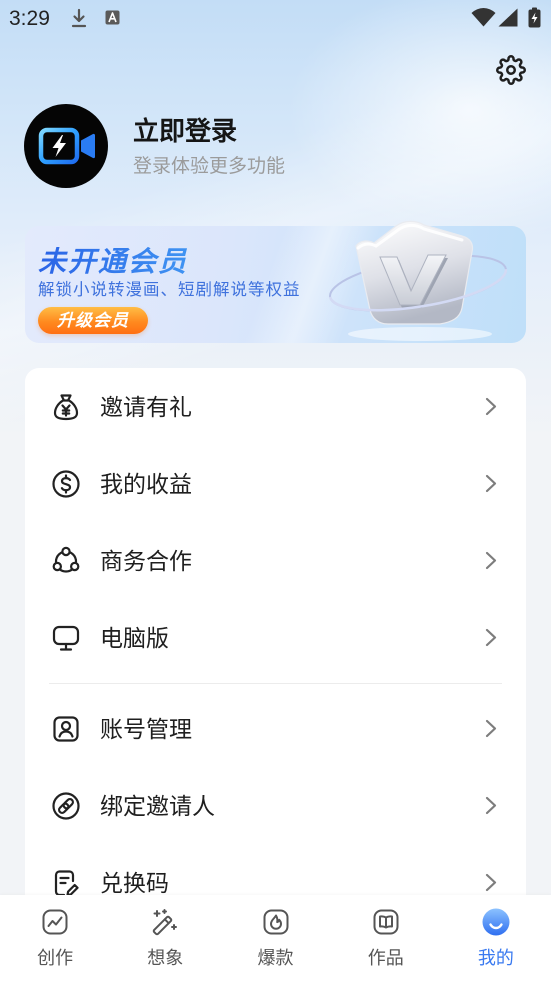 Image resolution: width=551 pixels, height=981 pixels. I want to click on money-bag-yen-icon, so click(66, 406).